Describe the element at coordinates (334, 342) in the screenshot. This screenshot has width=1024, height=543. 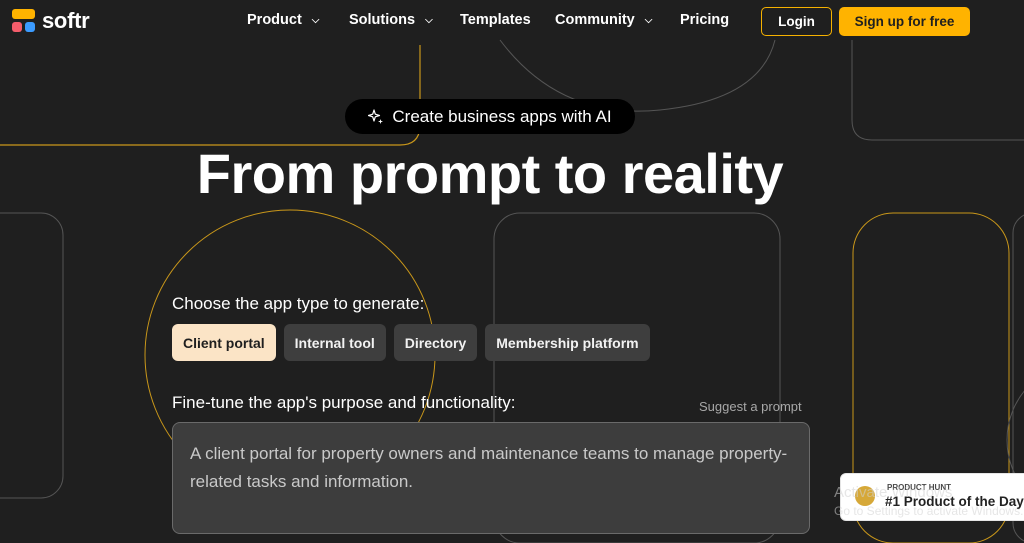
I see `app-type-internal-tool: Internal tool` at that location.